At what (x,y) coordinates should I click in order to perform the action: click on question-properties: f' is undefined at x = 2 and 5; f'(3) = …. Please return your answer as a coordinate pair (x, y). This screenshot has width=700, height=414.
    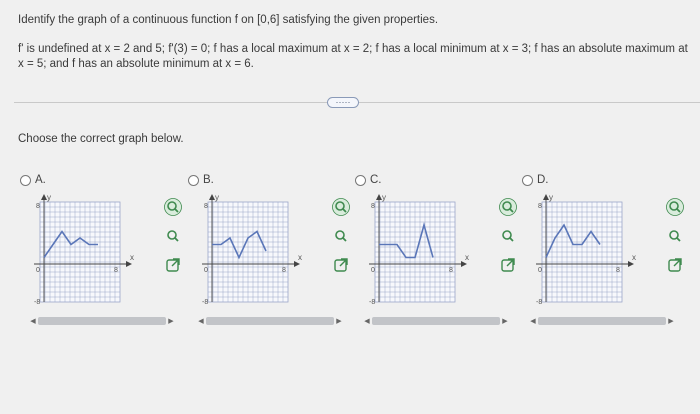
    Looking at the image, I should click on (353, 56).